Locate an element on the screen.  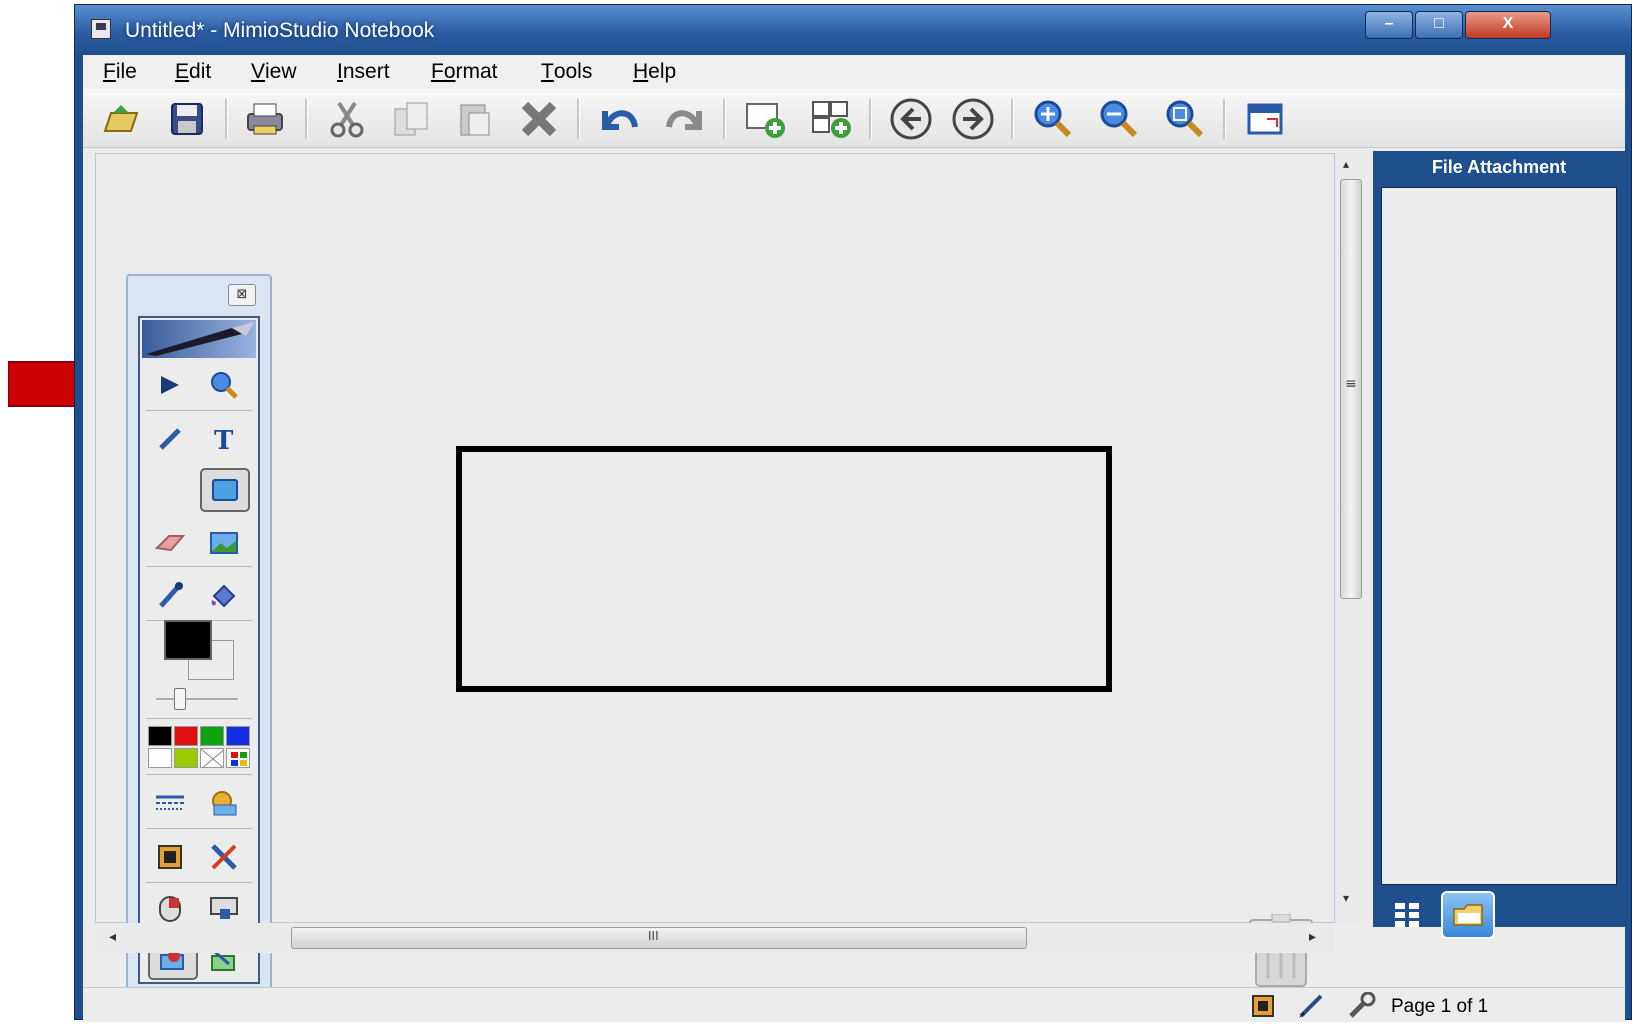
drawing-toolbox: ⊠ T is located at coordinates (199, 633).